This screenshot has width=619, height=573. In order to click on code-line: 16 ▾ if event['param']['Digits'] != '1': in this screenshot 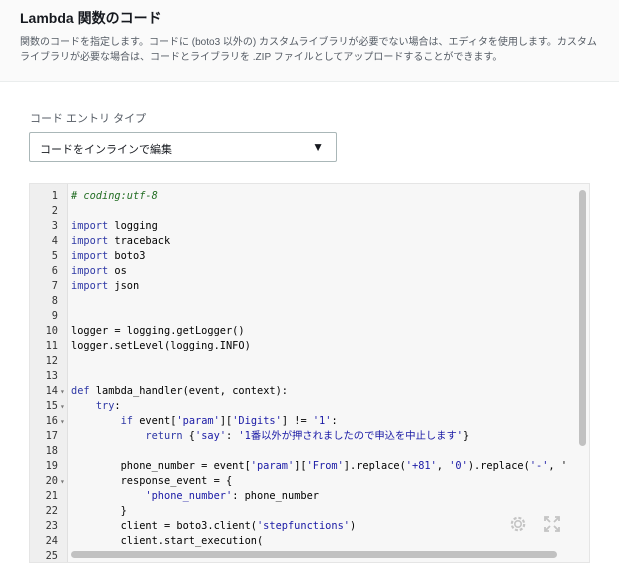, I will do `click(309, 421)`.